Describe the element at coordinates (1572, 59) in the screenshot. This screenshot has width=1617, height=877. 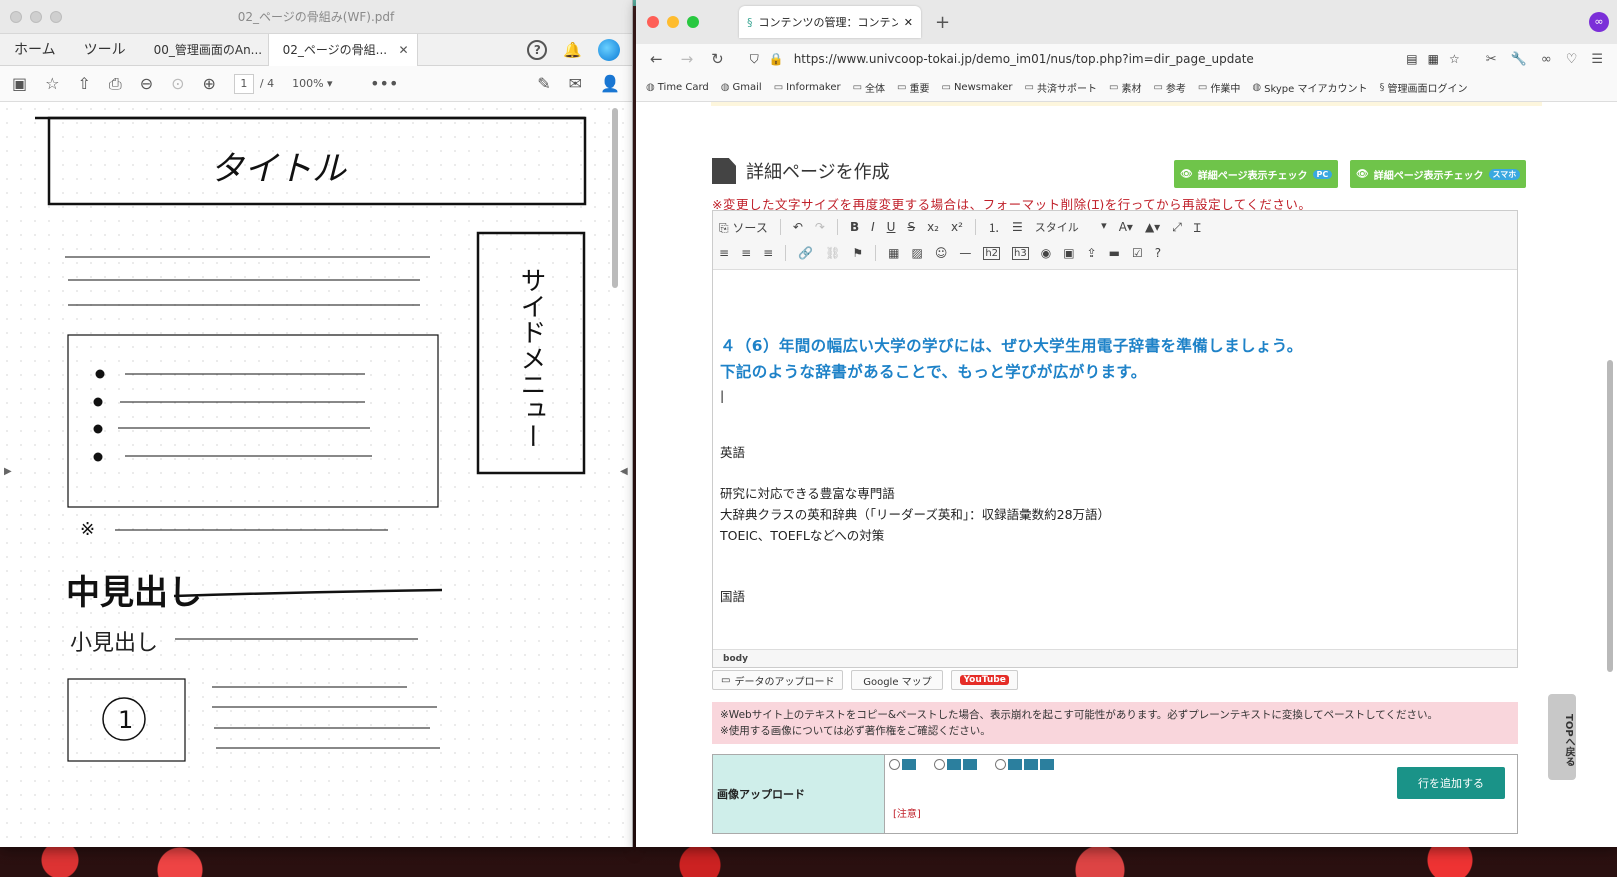
I see `pocket-icon: ♡` at that location.